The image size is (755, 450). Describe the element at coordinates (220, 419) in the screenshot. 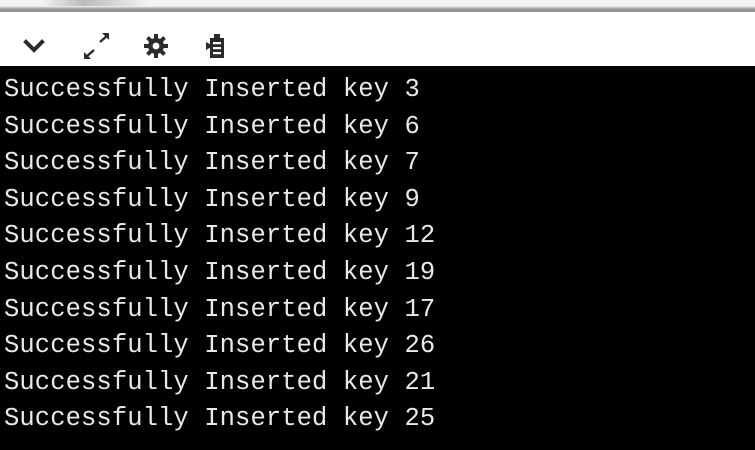

I see `console-line: Successfully Inserted key 25` at that location.